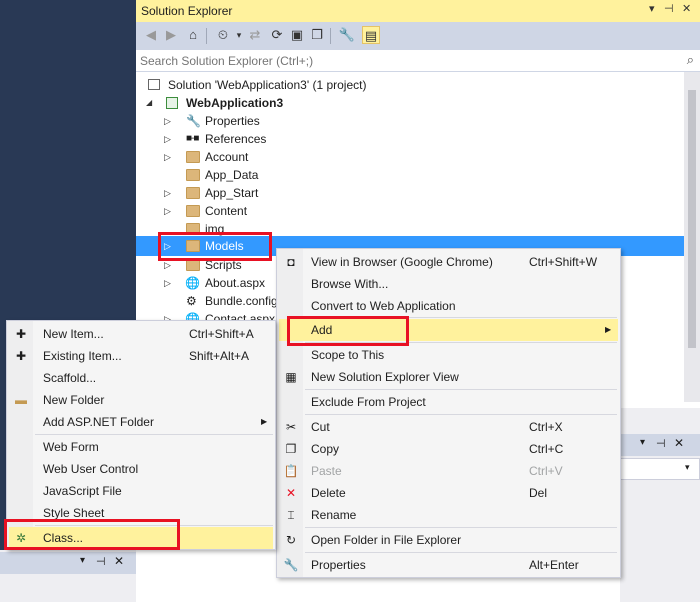 Image resolution: width=700 pixels, height=602 pixels. Describe the element at coordinates (448, 306) in the screenshot. I see `menu-item-convert-to-web-application: Convert to Web Application` at that location.